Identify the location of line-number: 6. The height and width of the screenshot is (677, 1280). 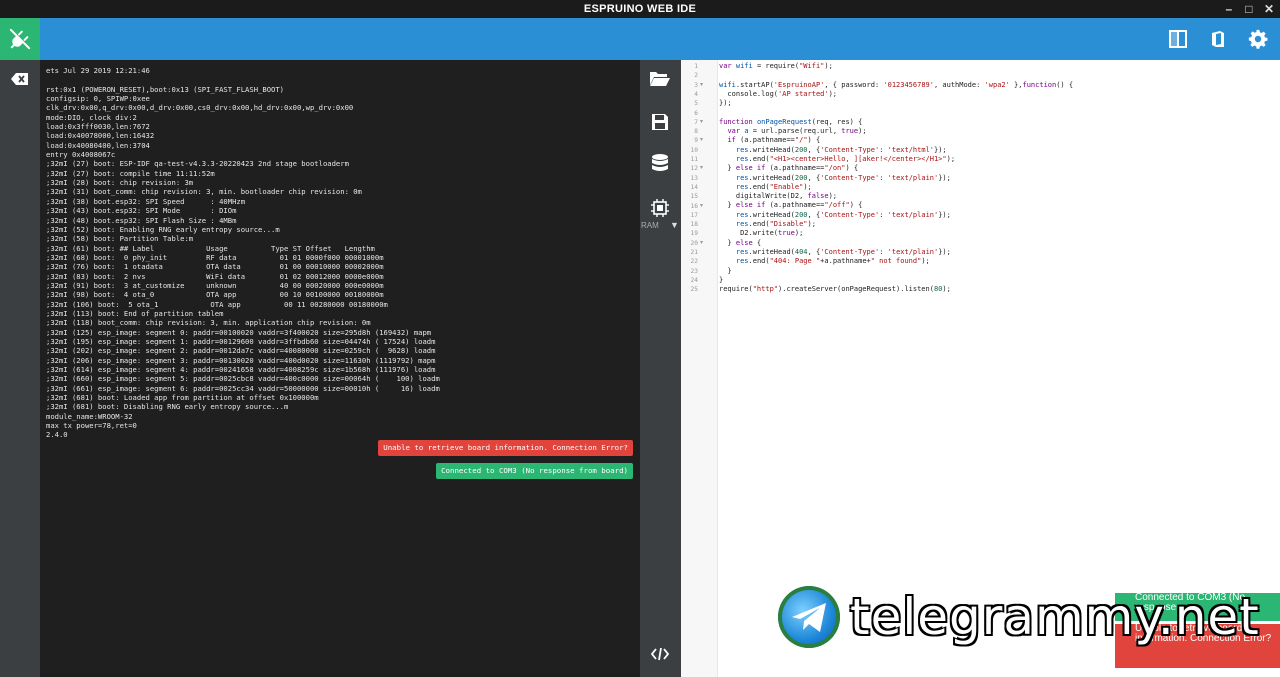
(696, 113).